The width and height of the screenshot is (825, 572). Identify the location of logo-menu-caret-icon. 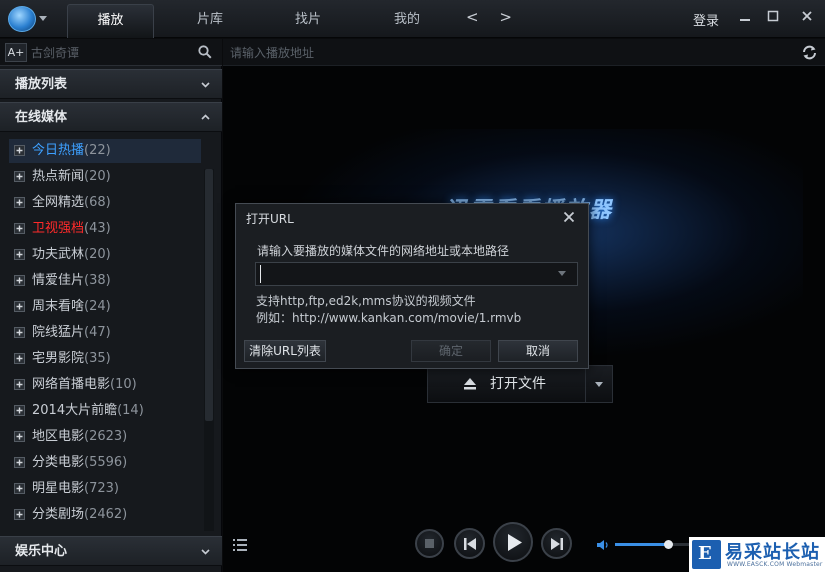
(43, 18).